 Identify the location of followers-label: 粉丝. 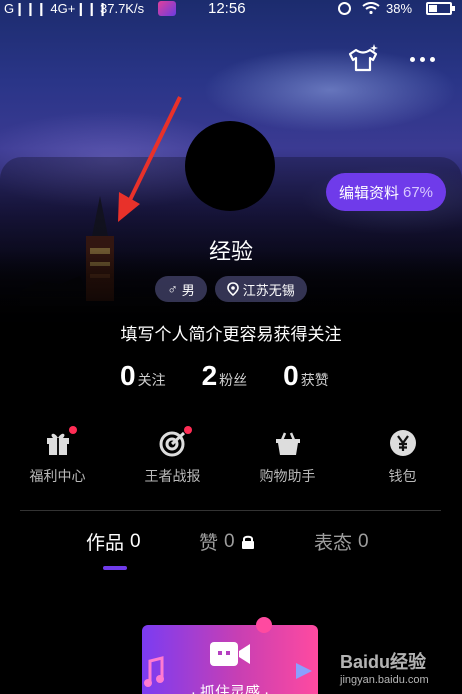
(233, 380).